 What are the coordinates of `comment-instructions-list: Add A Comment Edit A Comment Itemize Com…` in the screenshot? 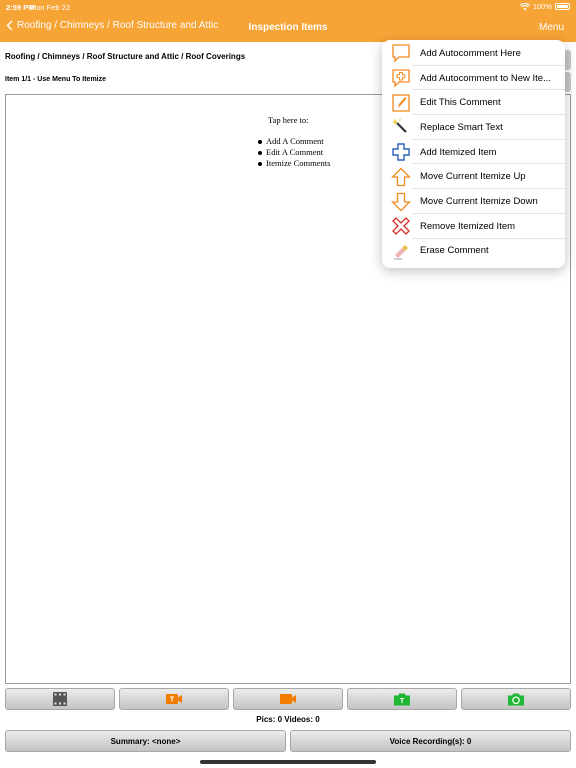 It's located at (294, 152).